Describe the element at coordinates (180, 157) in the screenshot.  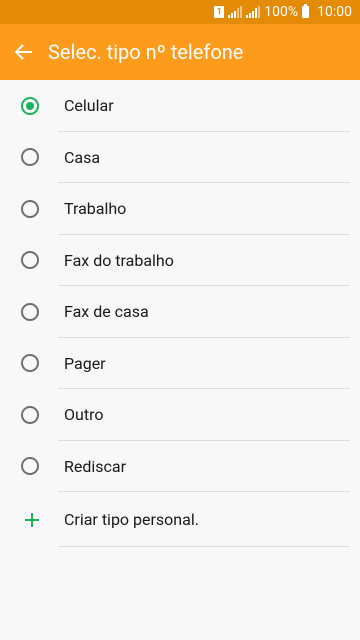
I see `option-casa: Casa` at that location.